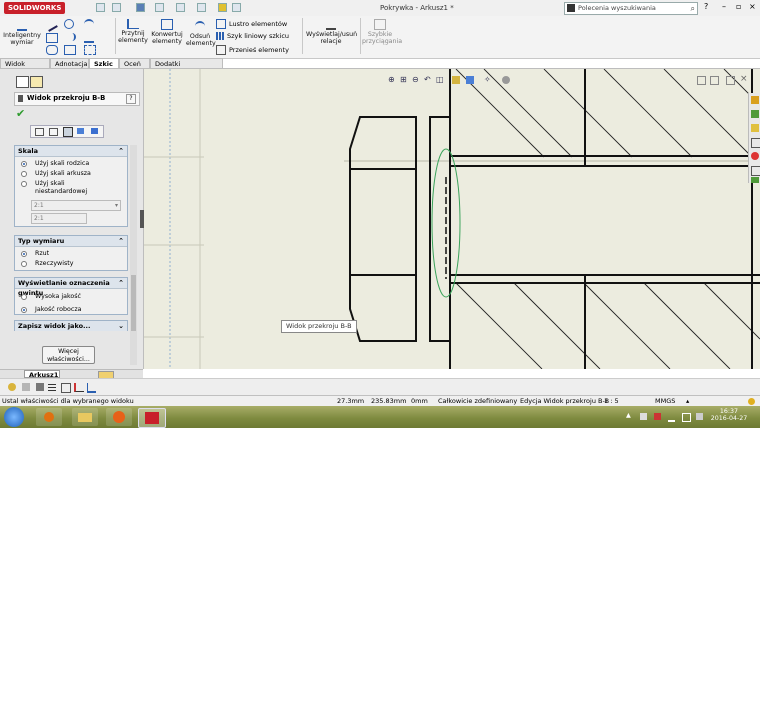 The height and width of the screenshot is (712, 760). What do you see at coordinates (52, 387) in the screenshot?
I see `line-style-icon` at bounding box center [52, 387].